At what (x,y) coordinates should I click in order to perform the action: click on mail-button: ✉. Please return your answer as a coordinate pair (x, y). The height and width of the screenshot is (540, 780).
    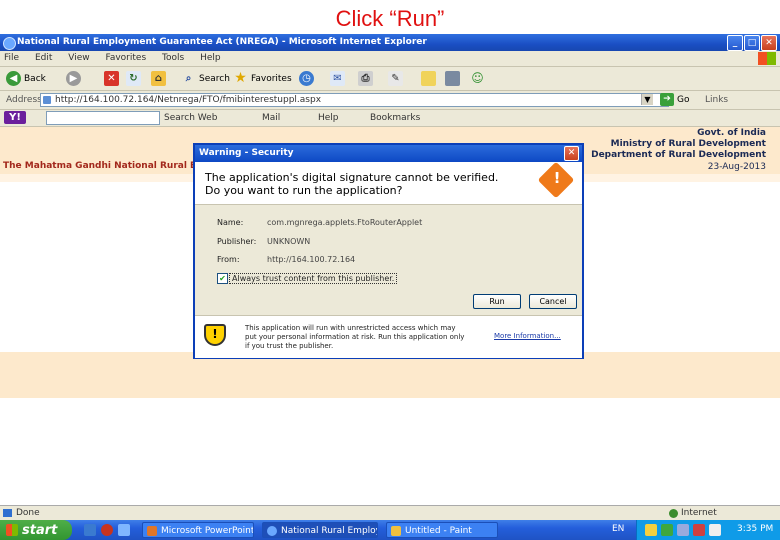
    Looking at the image, I should click on (337, 78).